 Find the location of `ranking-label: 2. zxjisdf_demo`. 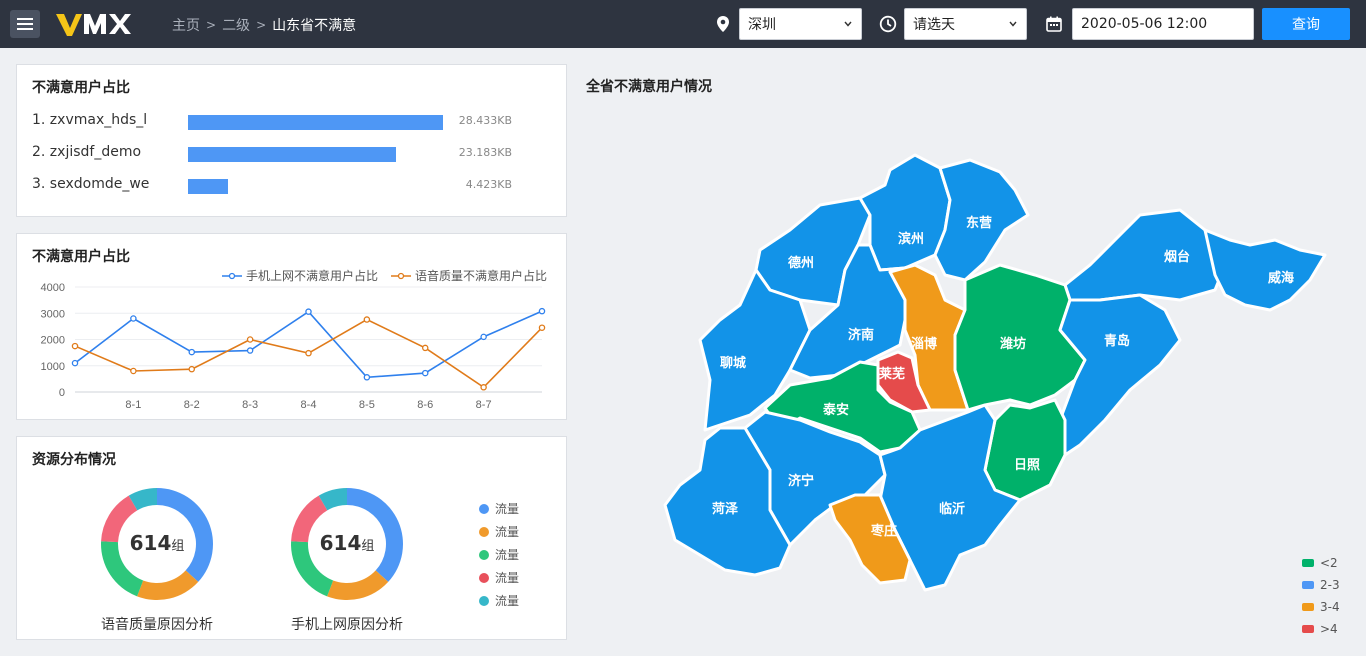

ranking-label: 2. zxjisdf_demo is located at coordinates (87, 152).